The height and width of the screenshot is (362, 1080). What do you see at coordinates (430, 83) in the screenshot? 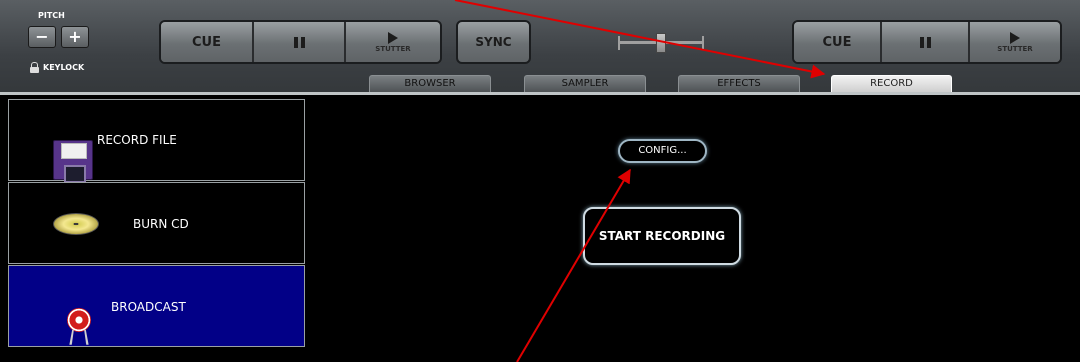
I see `tab-browser: BROWSER` at bounding box center [430, 83].